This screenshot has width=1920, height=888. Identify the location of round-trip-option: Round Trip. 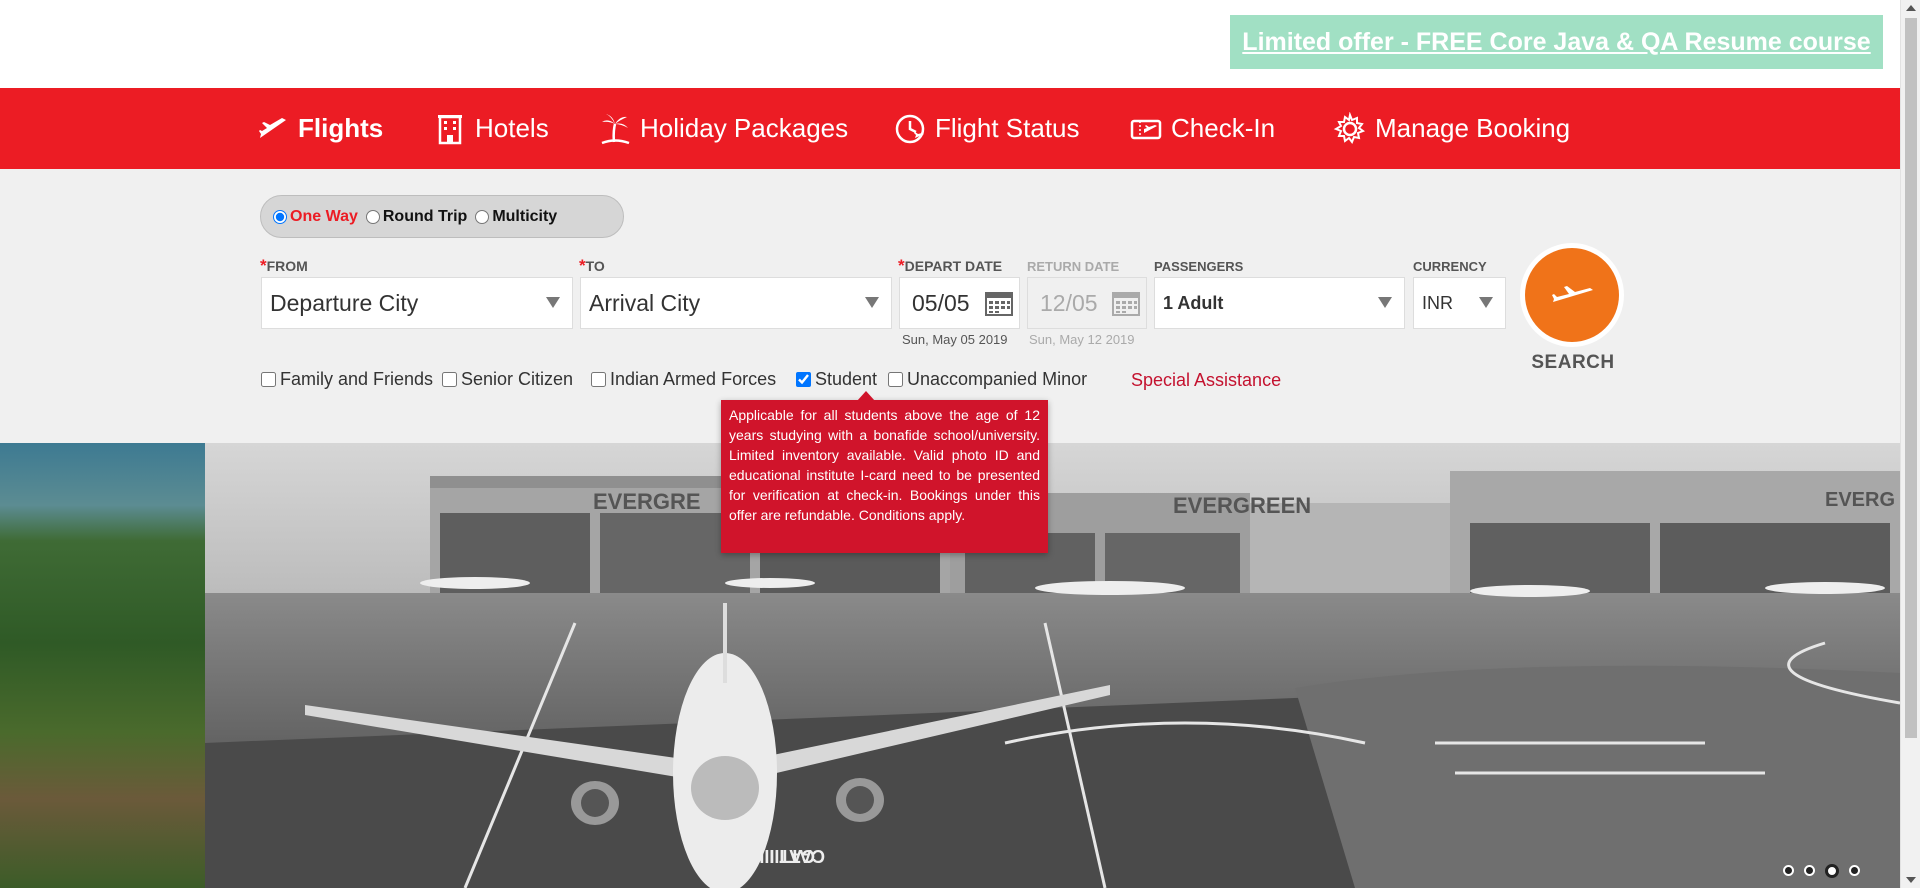
(416, 216).